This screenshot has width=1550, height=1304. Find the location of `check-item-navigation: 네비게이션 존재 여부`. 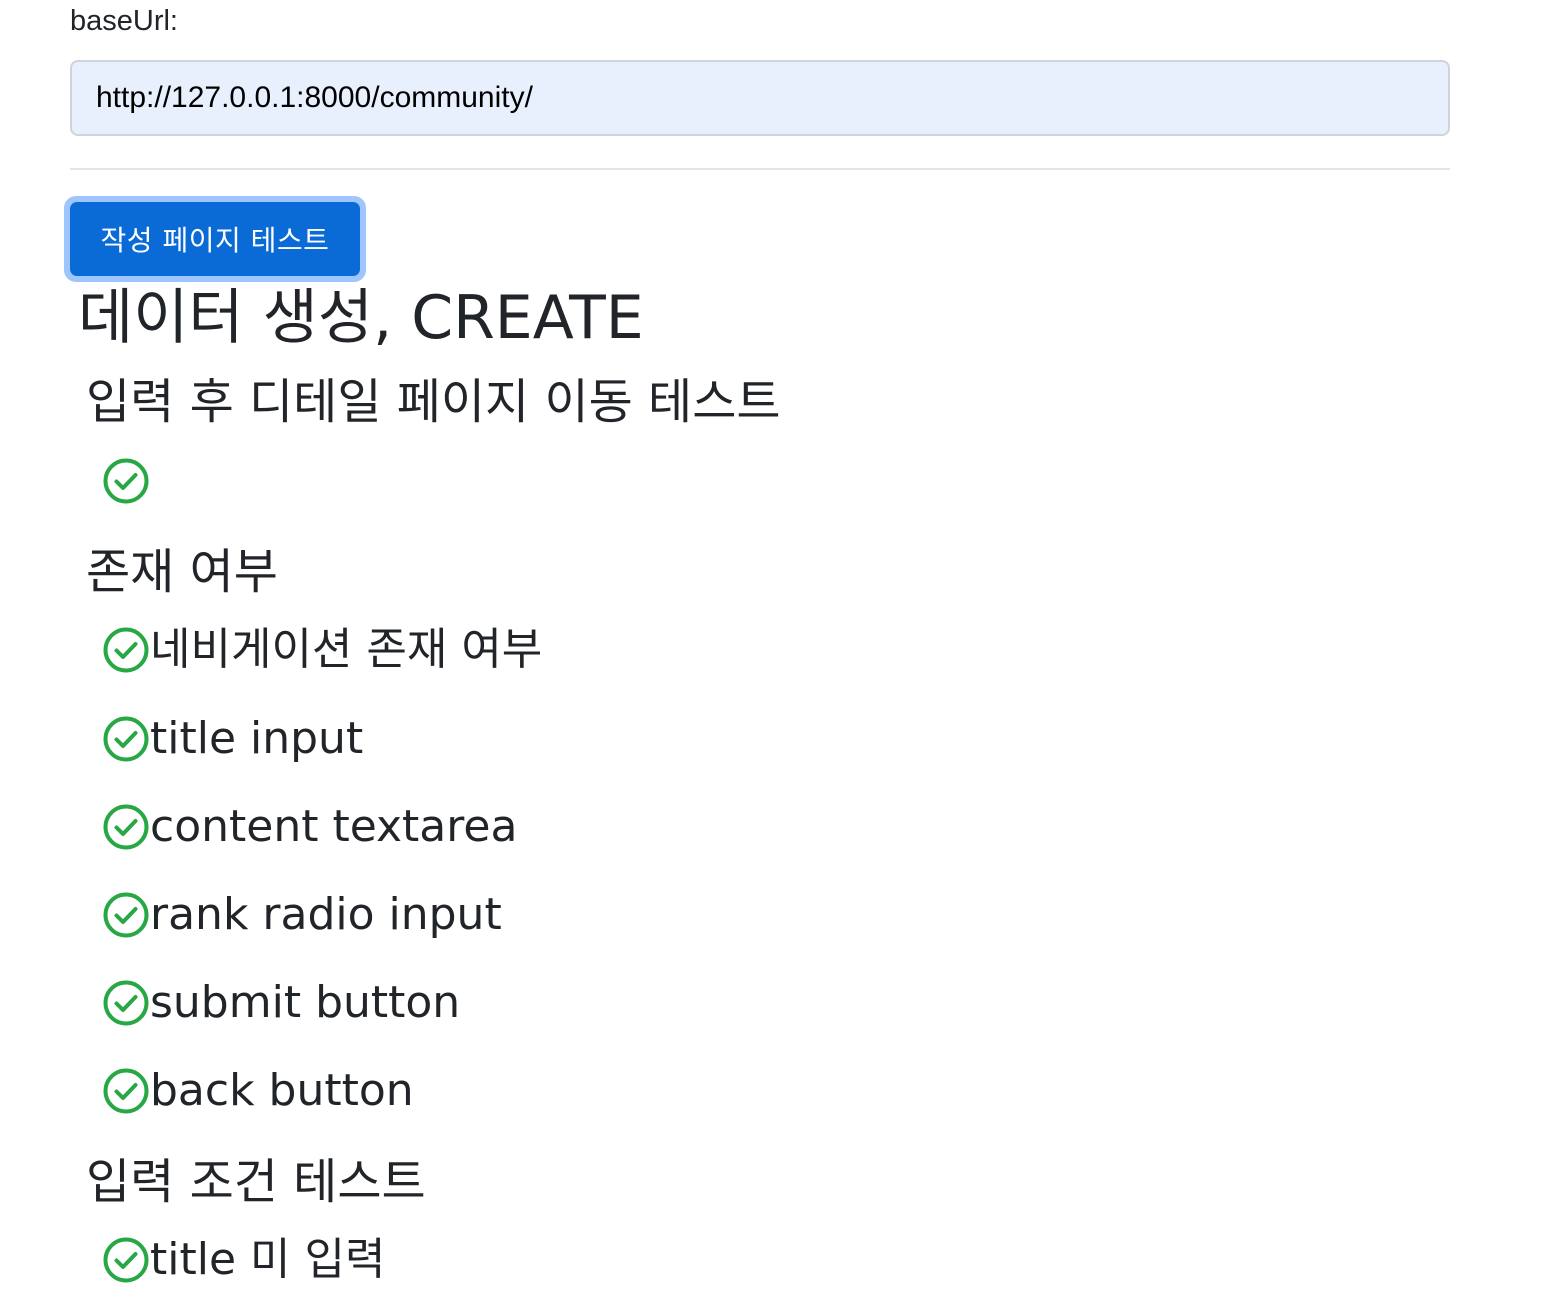

check-item-navigation: 네비게이션 존재 여부 is located at coordinates (322, 650).